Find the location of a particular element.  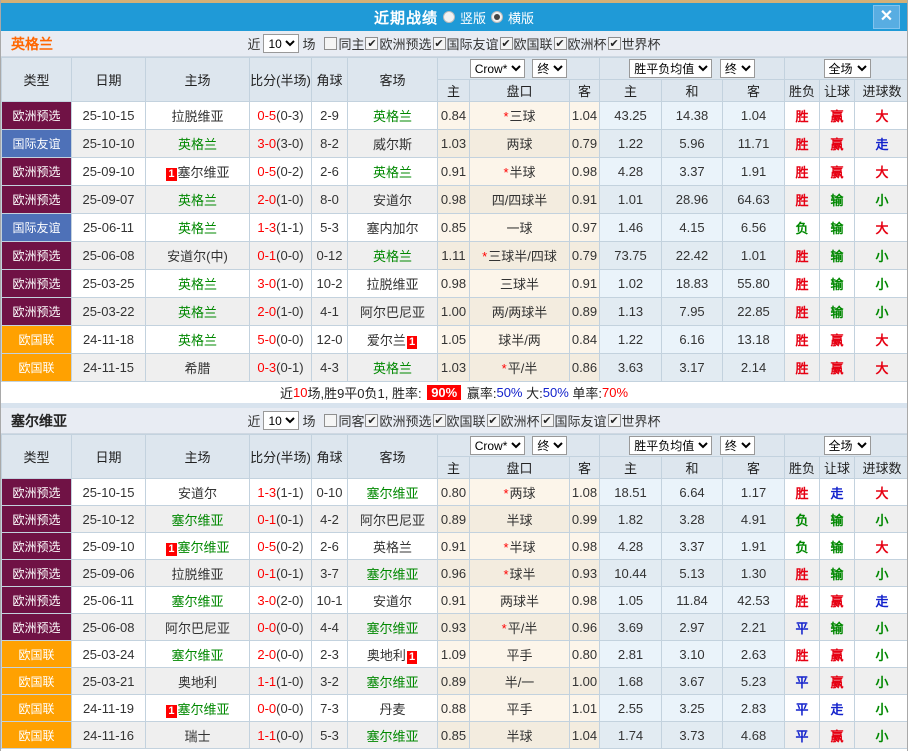

col-handicap-result: 让球 is located at coordinates (837, 90).